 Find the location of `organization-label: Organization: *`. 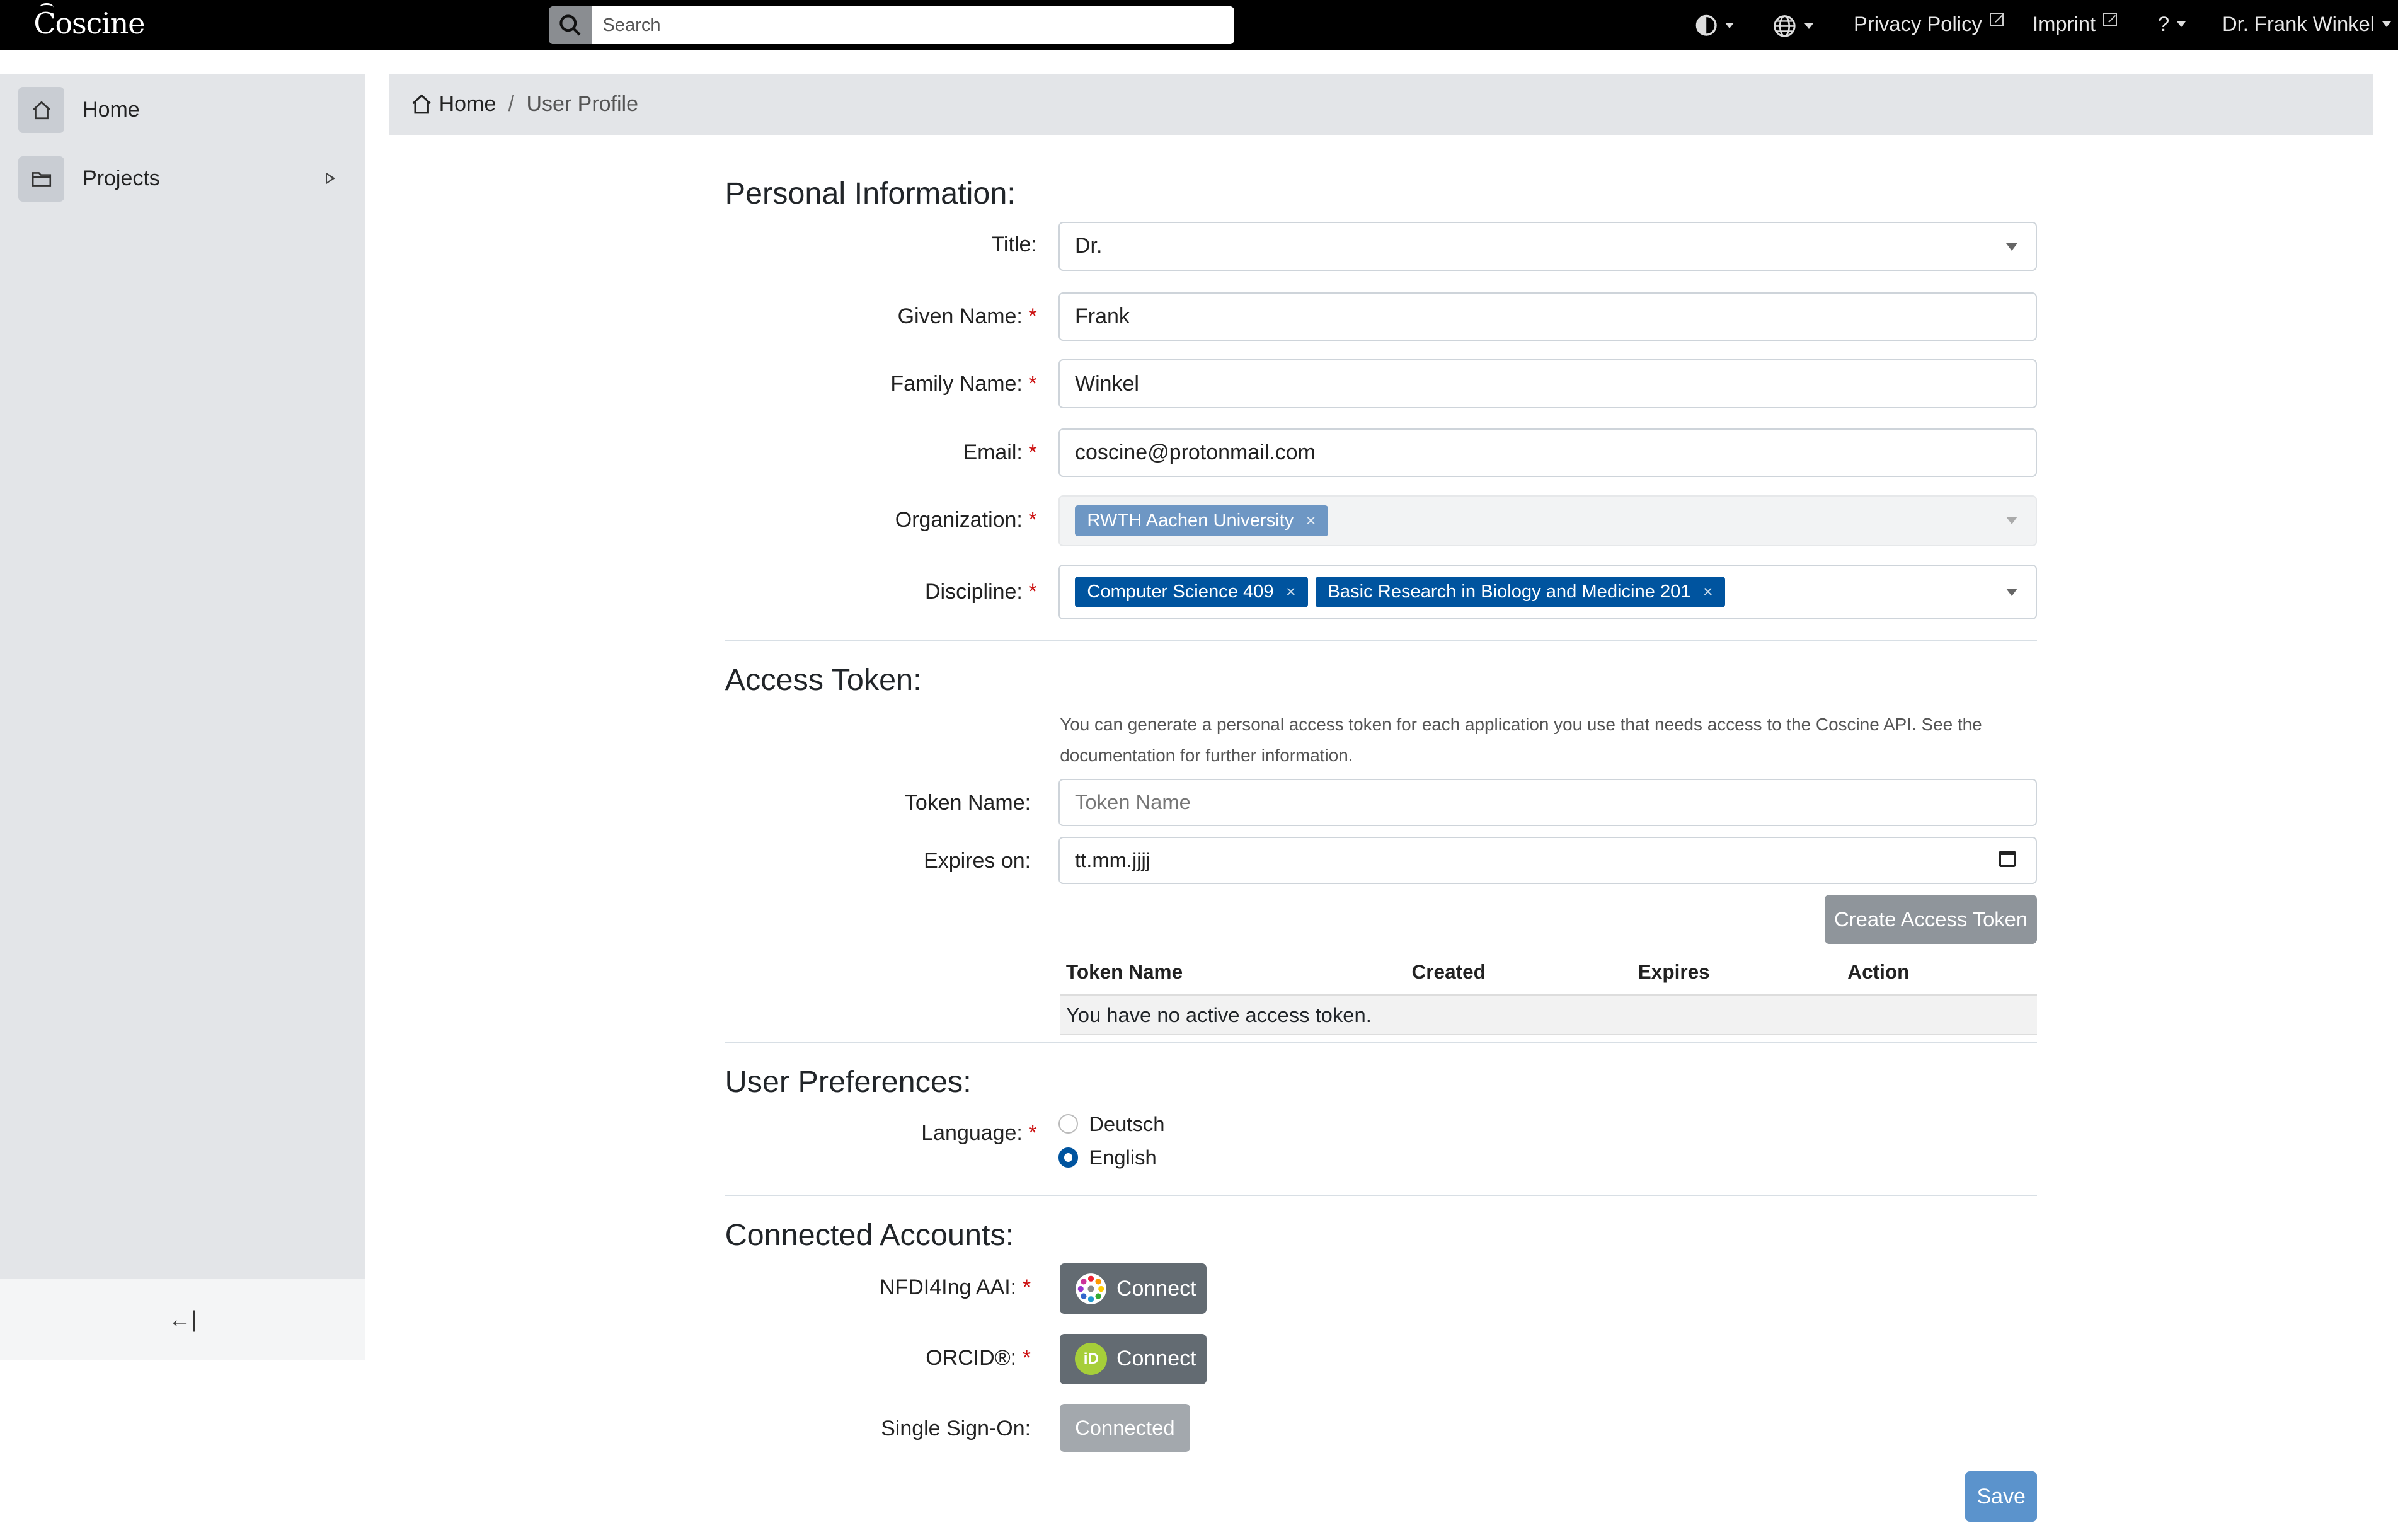

organization-label: Organization: * is located at coordinates (966, 519).